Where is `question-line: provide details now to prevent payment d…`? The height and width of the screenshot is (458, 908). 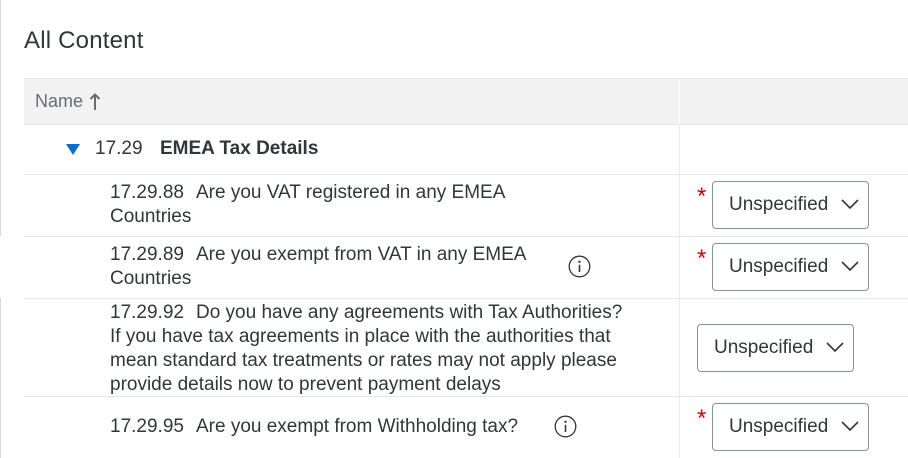 question-line: provide details now to prevent payment d… is located at coordinates (305, 384).